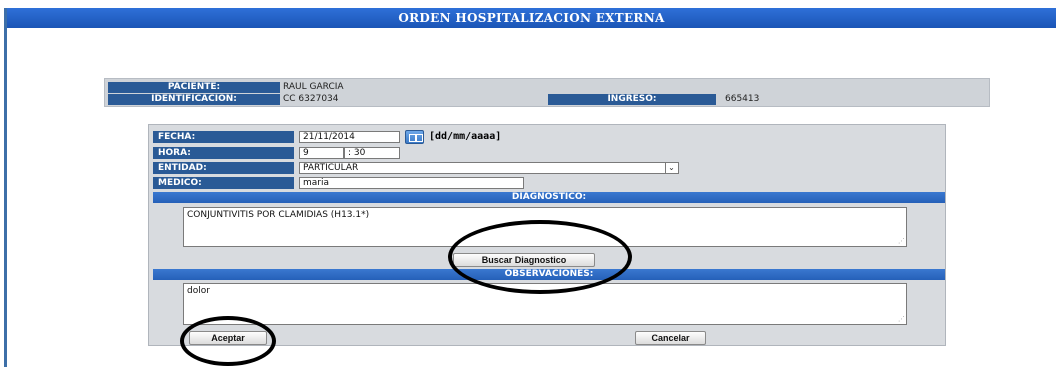 The height and width of the screenshot is (367, 1056). What do you see at coordinates (531, 18) in the screenshot?
I see `page-title: ORDEN HOSPITALIZACION EXTERNA` at bounding box center [531, 18].